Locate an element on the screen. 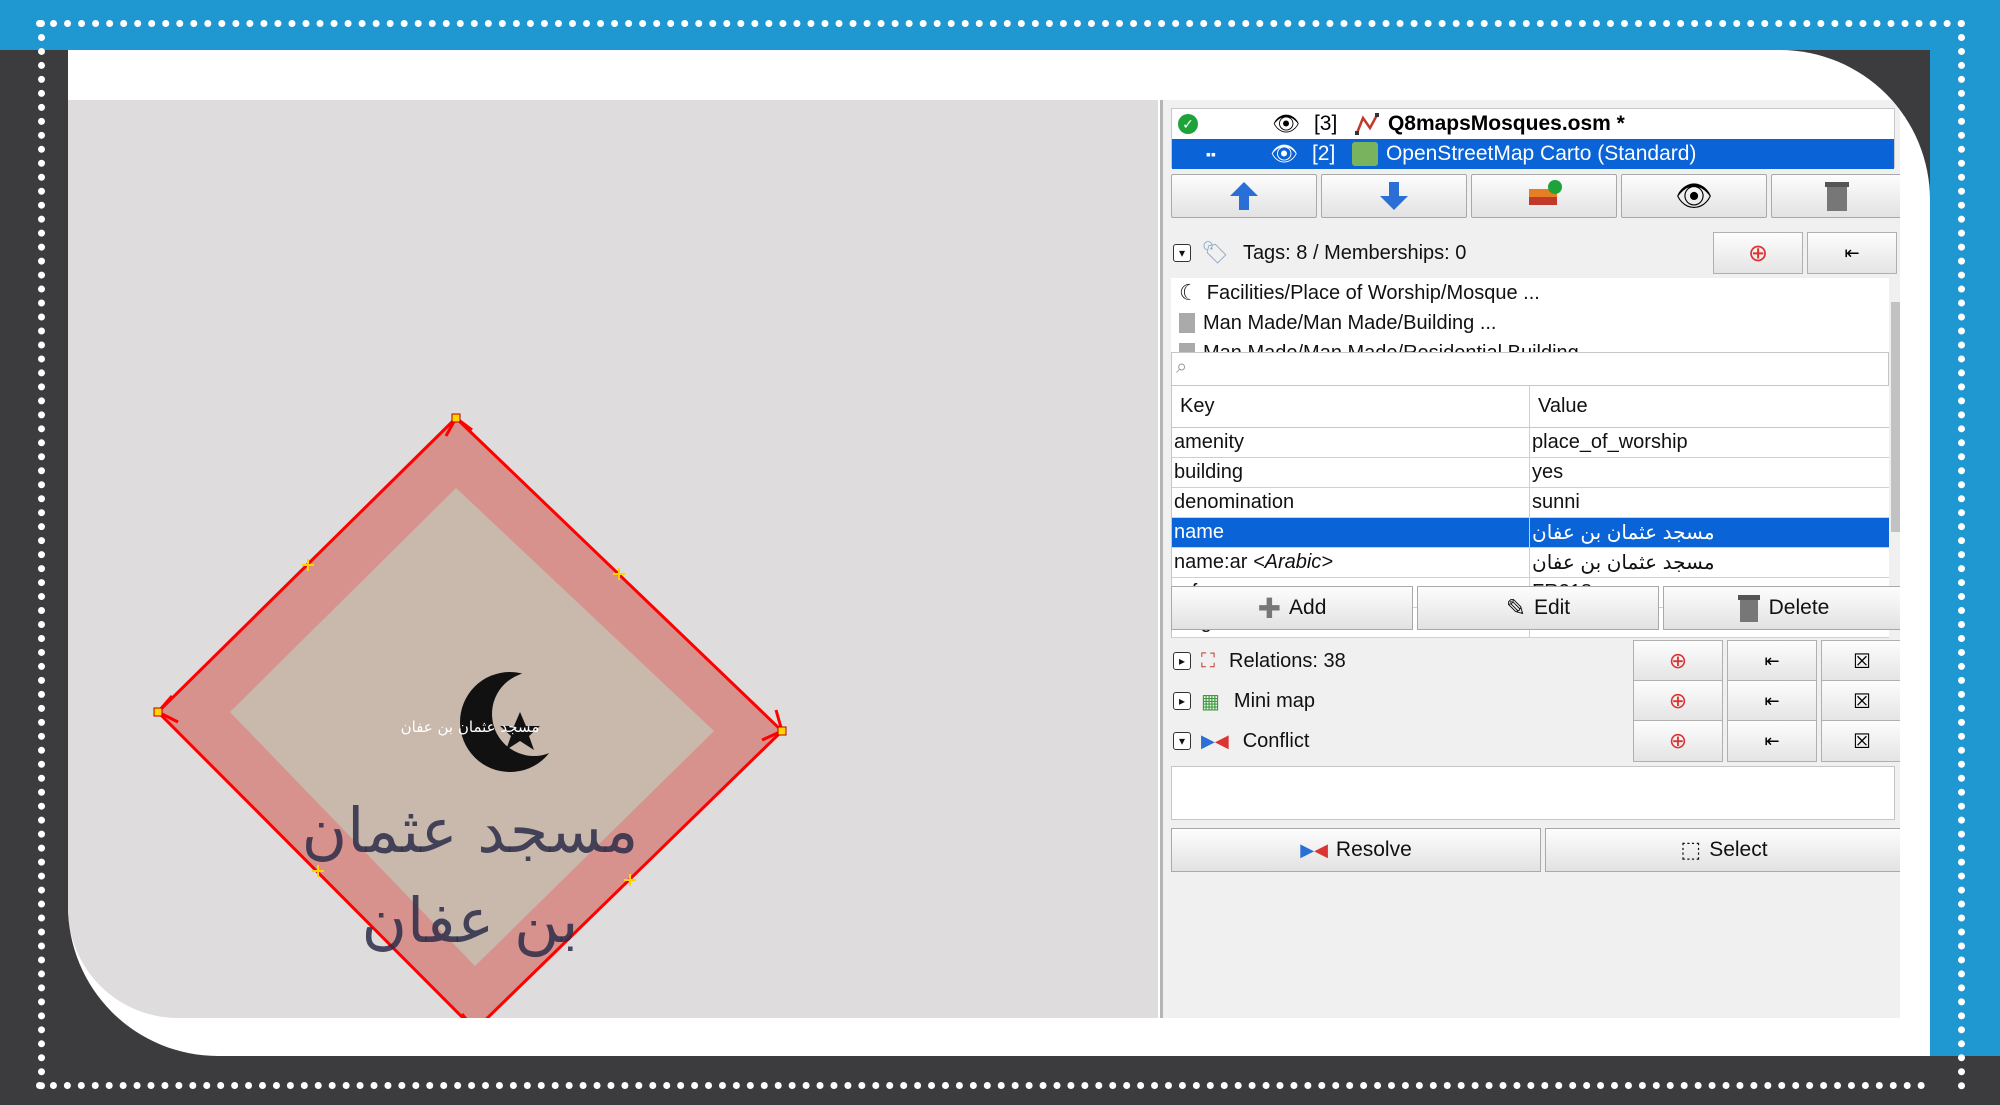 The height and width of the screenshot is (1105, 2000). tag-key: name:ar <Arabic> is located at coordinates (1351, 562).